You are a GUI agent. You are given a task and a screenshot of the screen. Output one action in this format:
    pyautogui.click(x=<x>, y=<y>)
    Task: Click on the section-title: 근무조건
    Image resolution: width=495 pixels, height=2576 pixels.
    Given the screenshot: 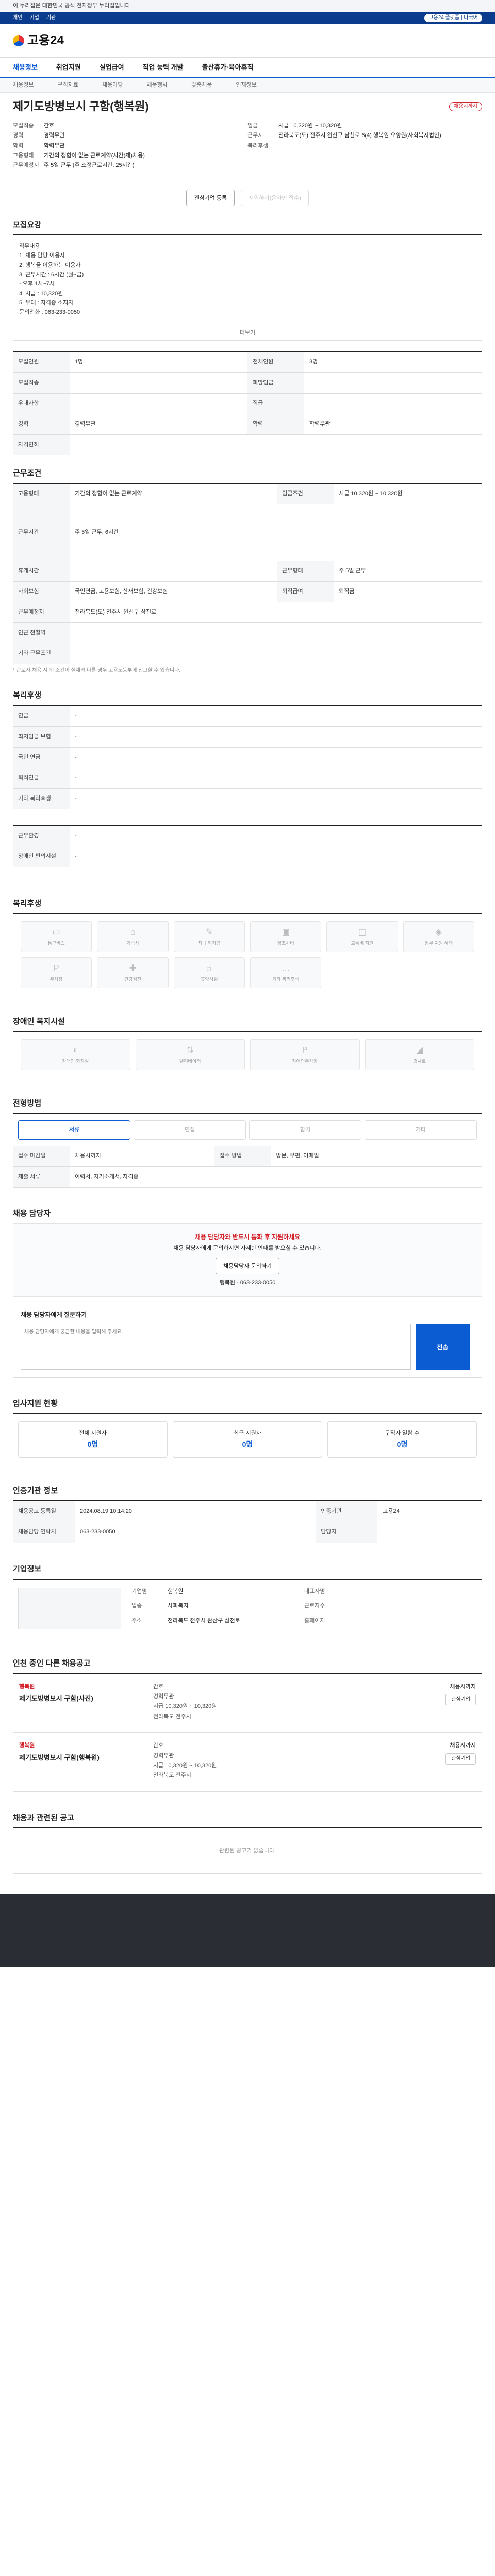 What is the action you would take?
    pyautogui.click(x=27, y=473)
    